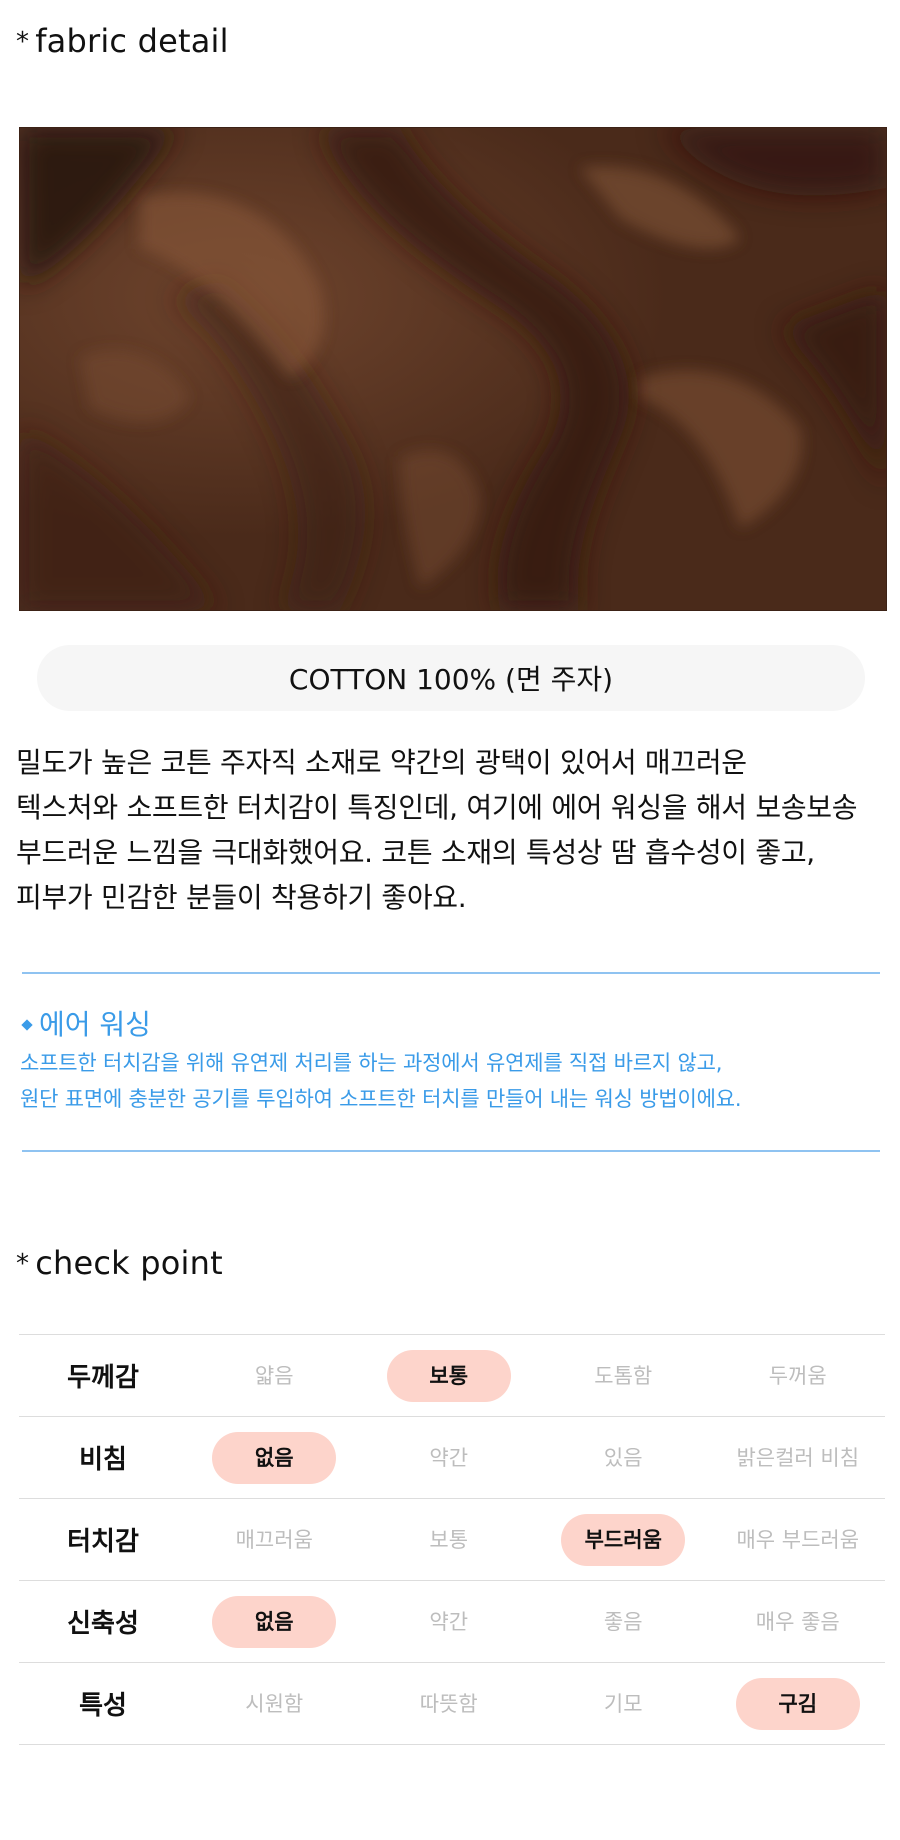  I want to click on check-row-label: 터치감, so click(103, 1542).